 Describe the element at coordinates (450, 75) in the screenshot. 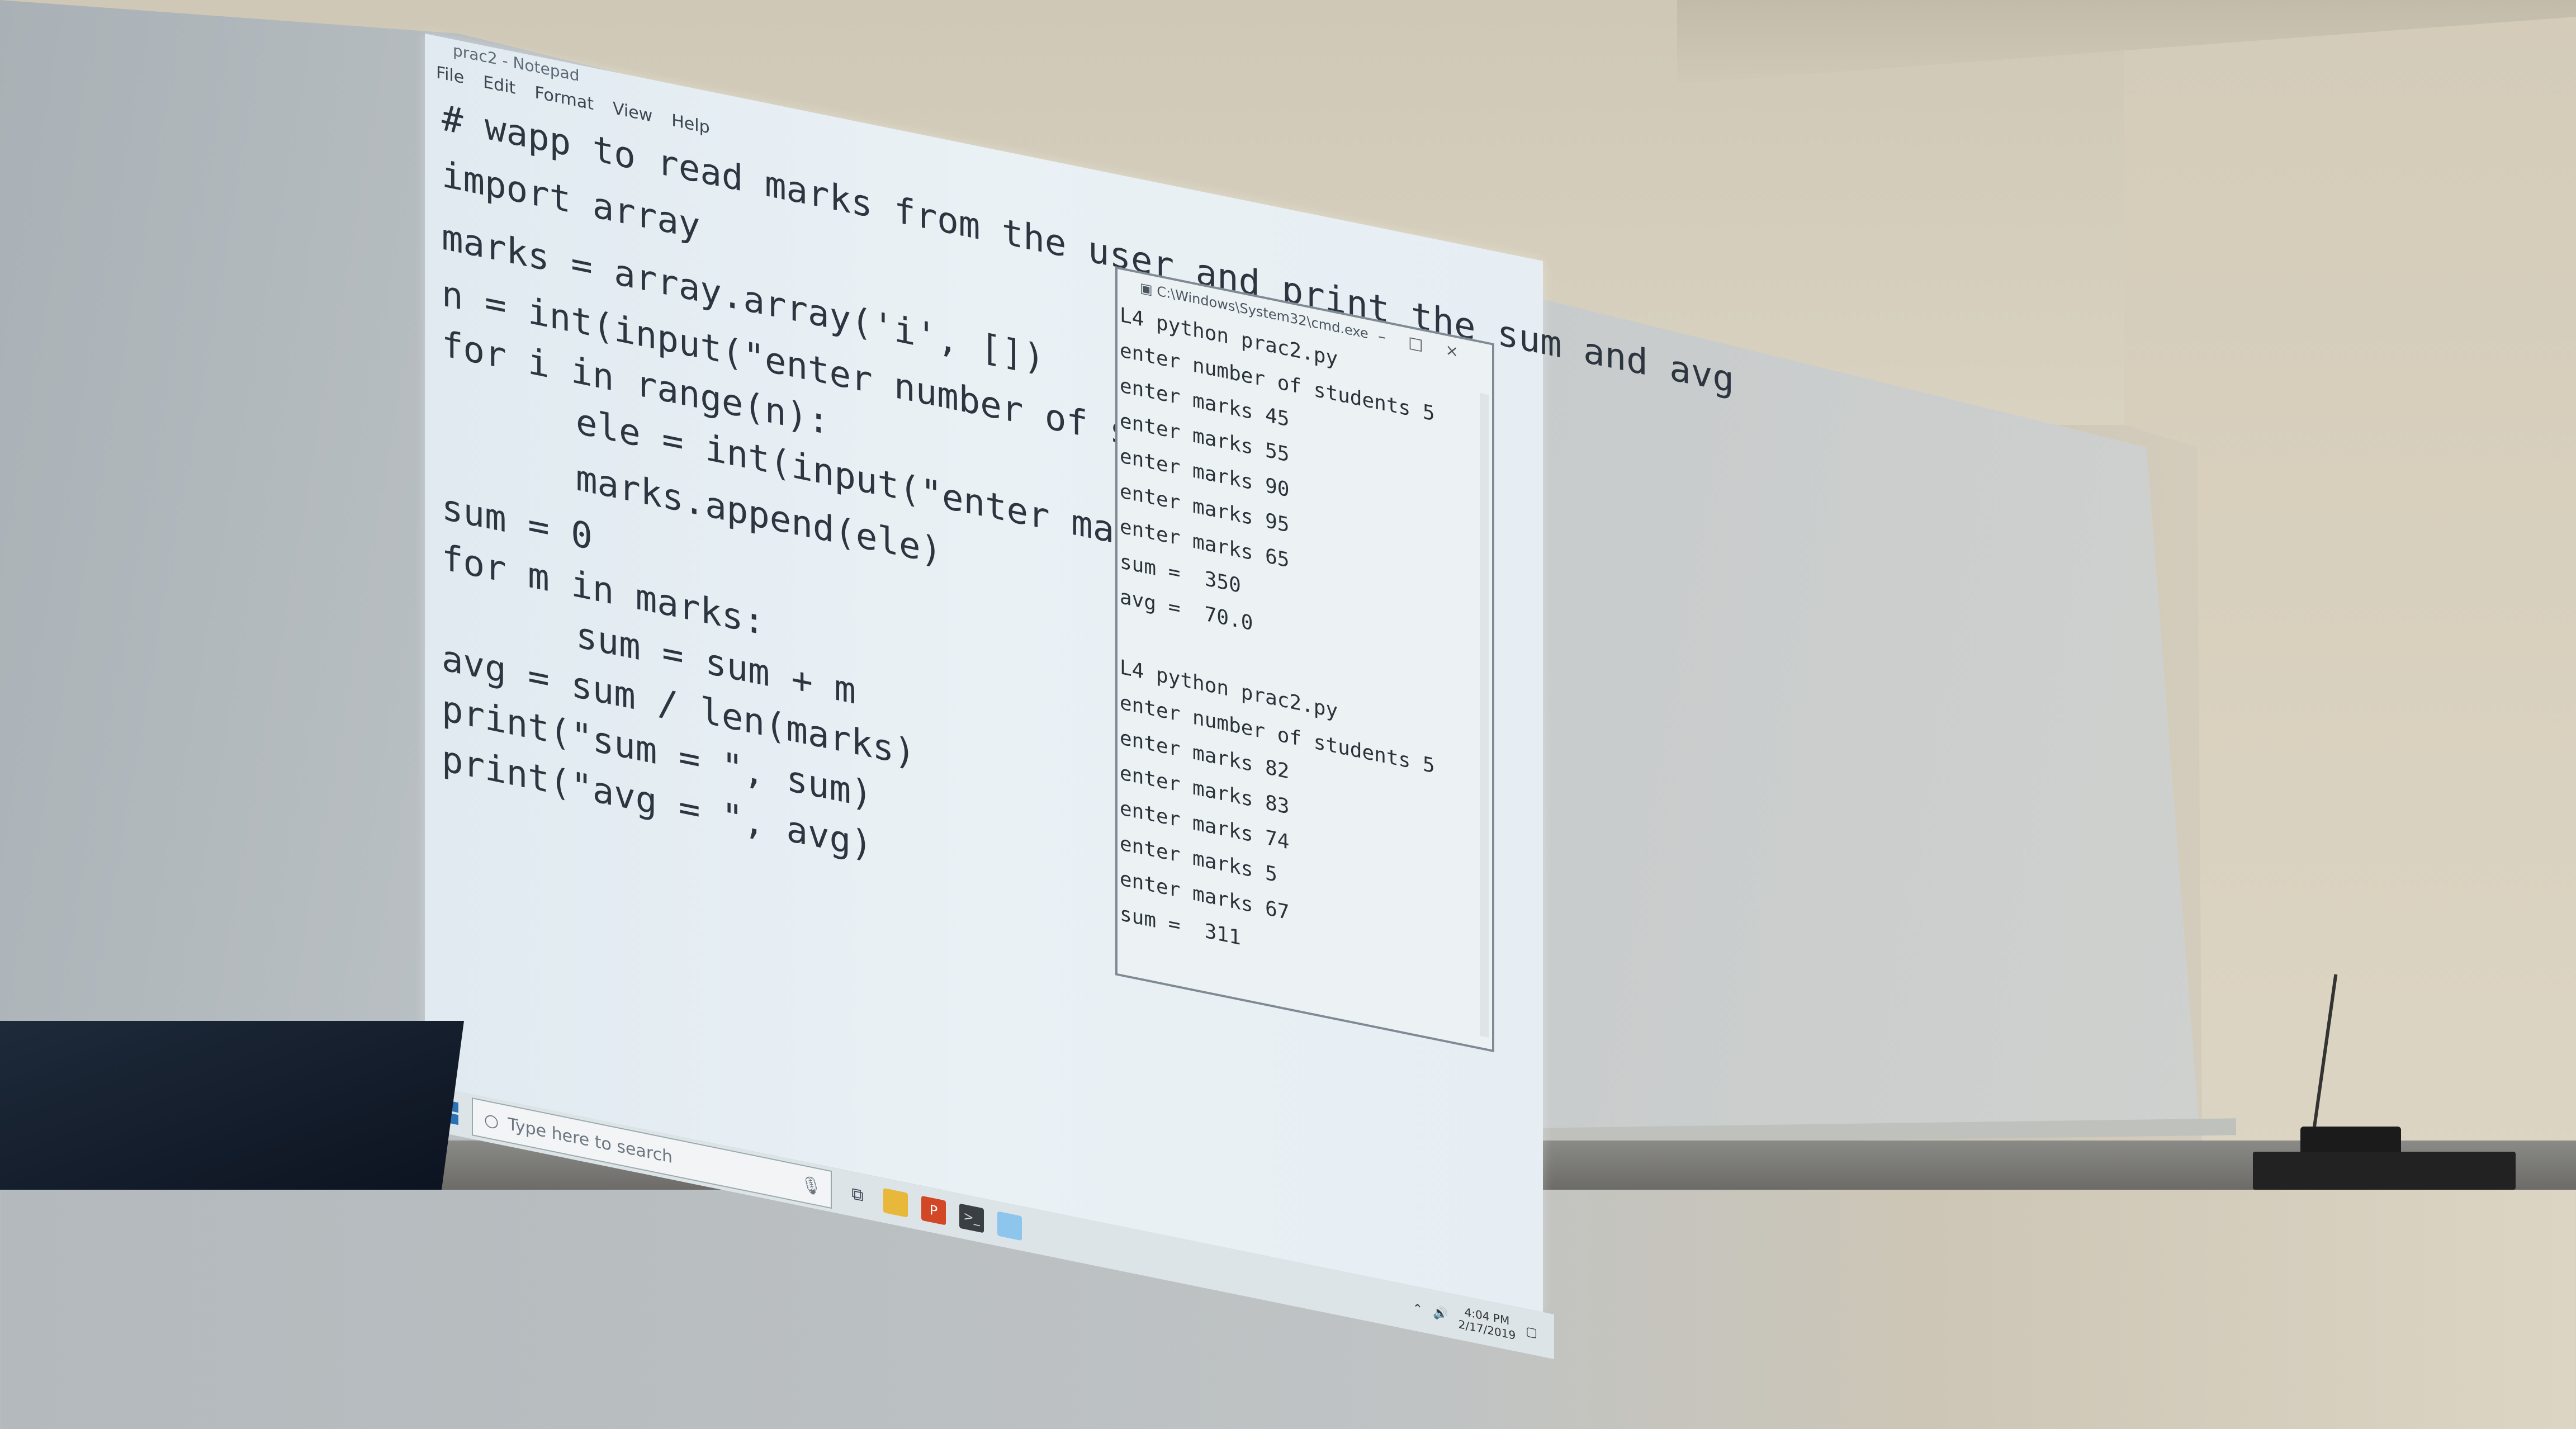

I see `menu-file: File` at that location.